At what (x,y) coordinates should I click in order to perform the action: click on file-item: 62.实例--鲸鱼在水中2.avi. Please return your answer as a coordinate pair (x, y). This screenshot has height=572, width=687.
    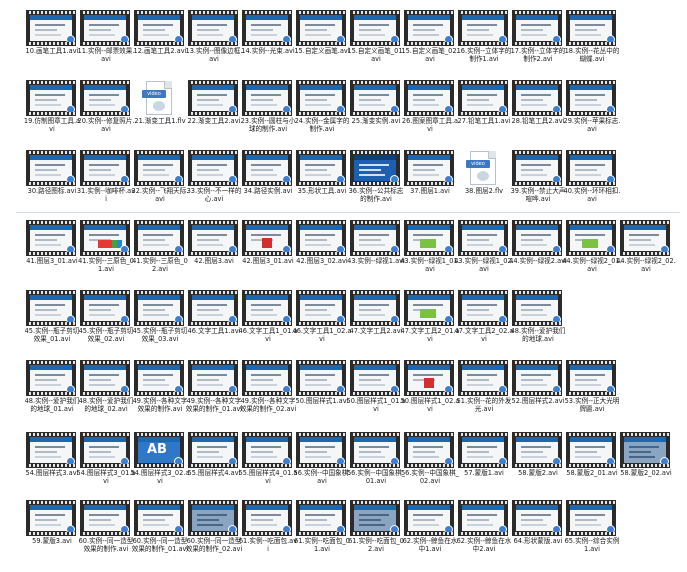
    Looking at the image, I should click on (484, 536).